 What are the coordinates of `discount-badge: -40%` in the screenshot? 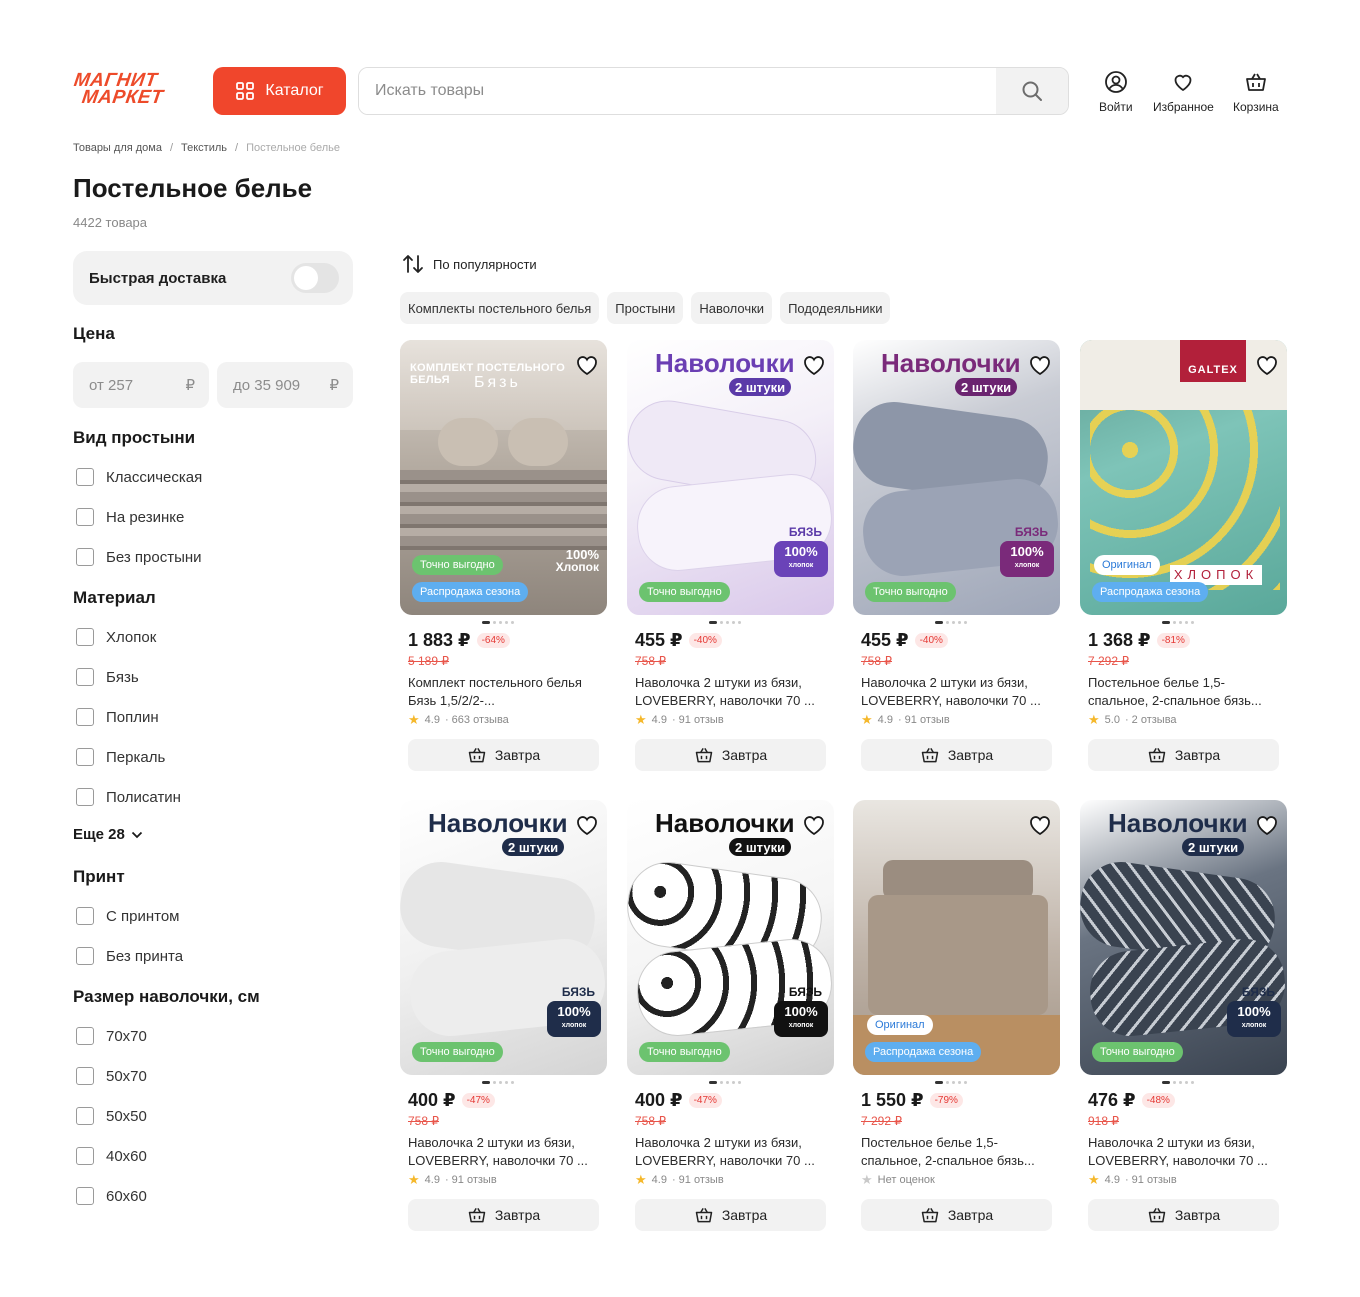 It's located at (705, 640).